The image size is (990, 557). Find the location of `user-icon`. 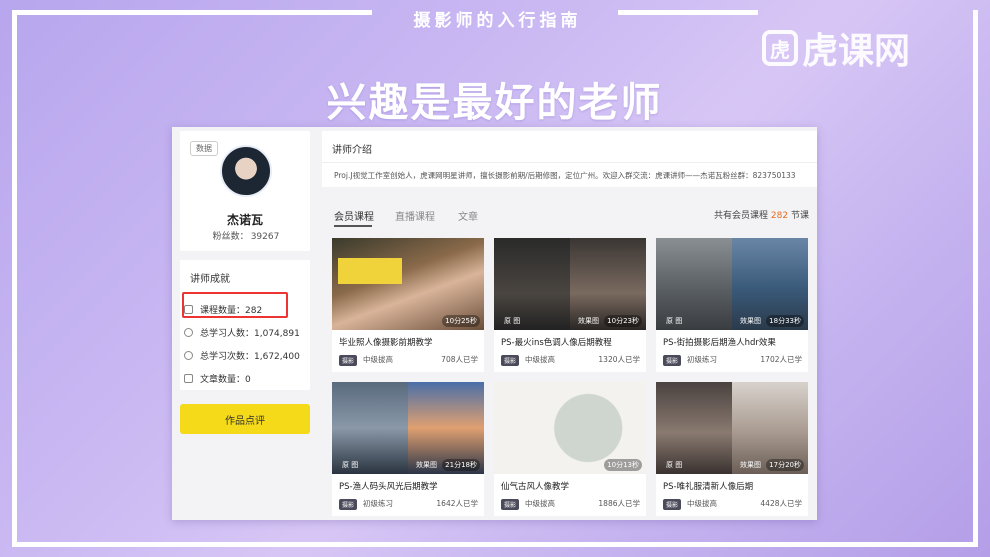

user-icon is located at coordinates (188, 332).